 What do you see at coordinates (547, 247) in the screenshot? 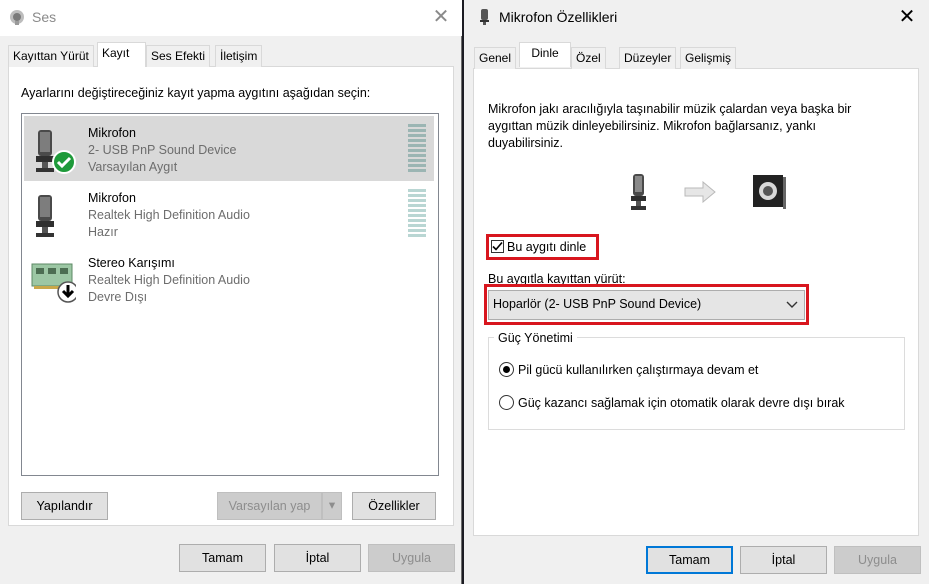
I see `listen-checkbox-label: Bu aygıtı dinle` at bounding box center [547, 247].